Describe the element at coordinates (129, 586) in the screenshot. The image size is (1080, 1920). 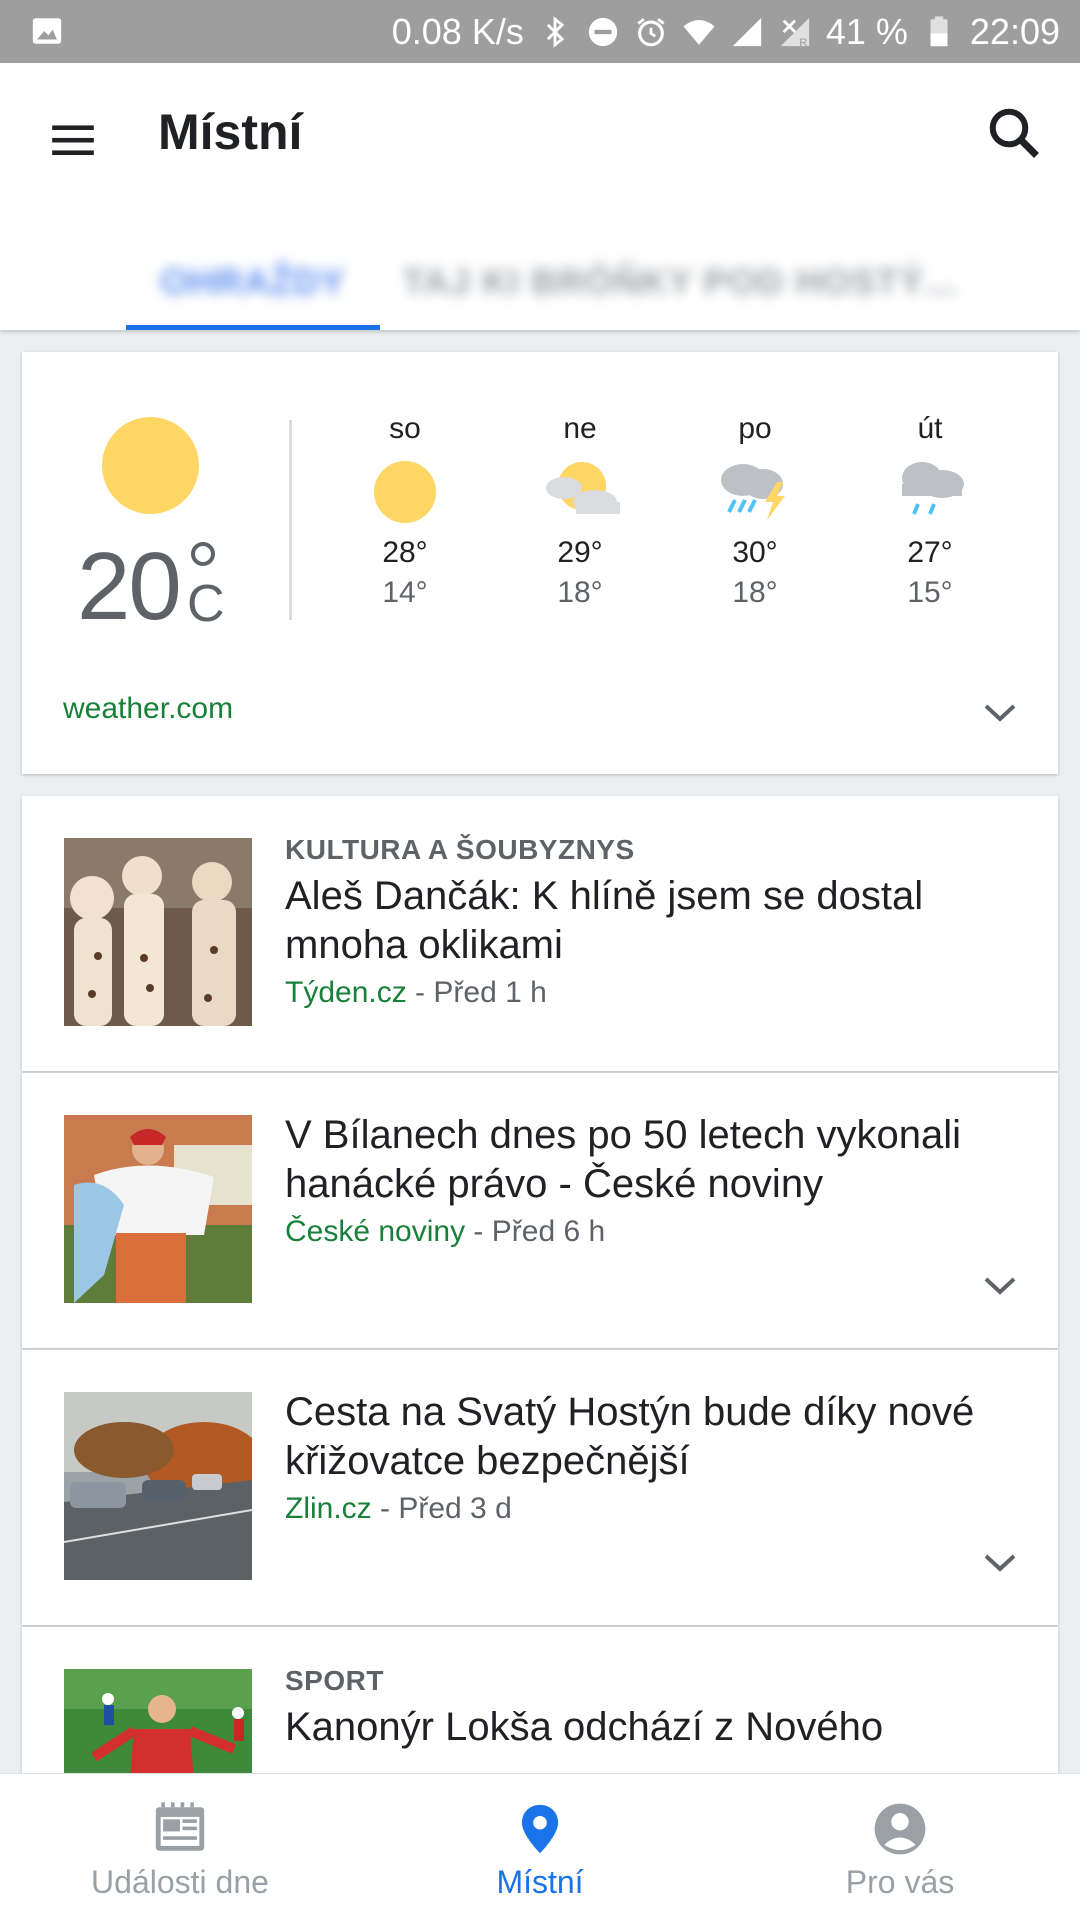
I see `current-temperature: 20` at that location.